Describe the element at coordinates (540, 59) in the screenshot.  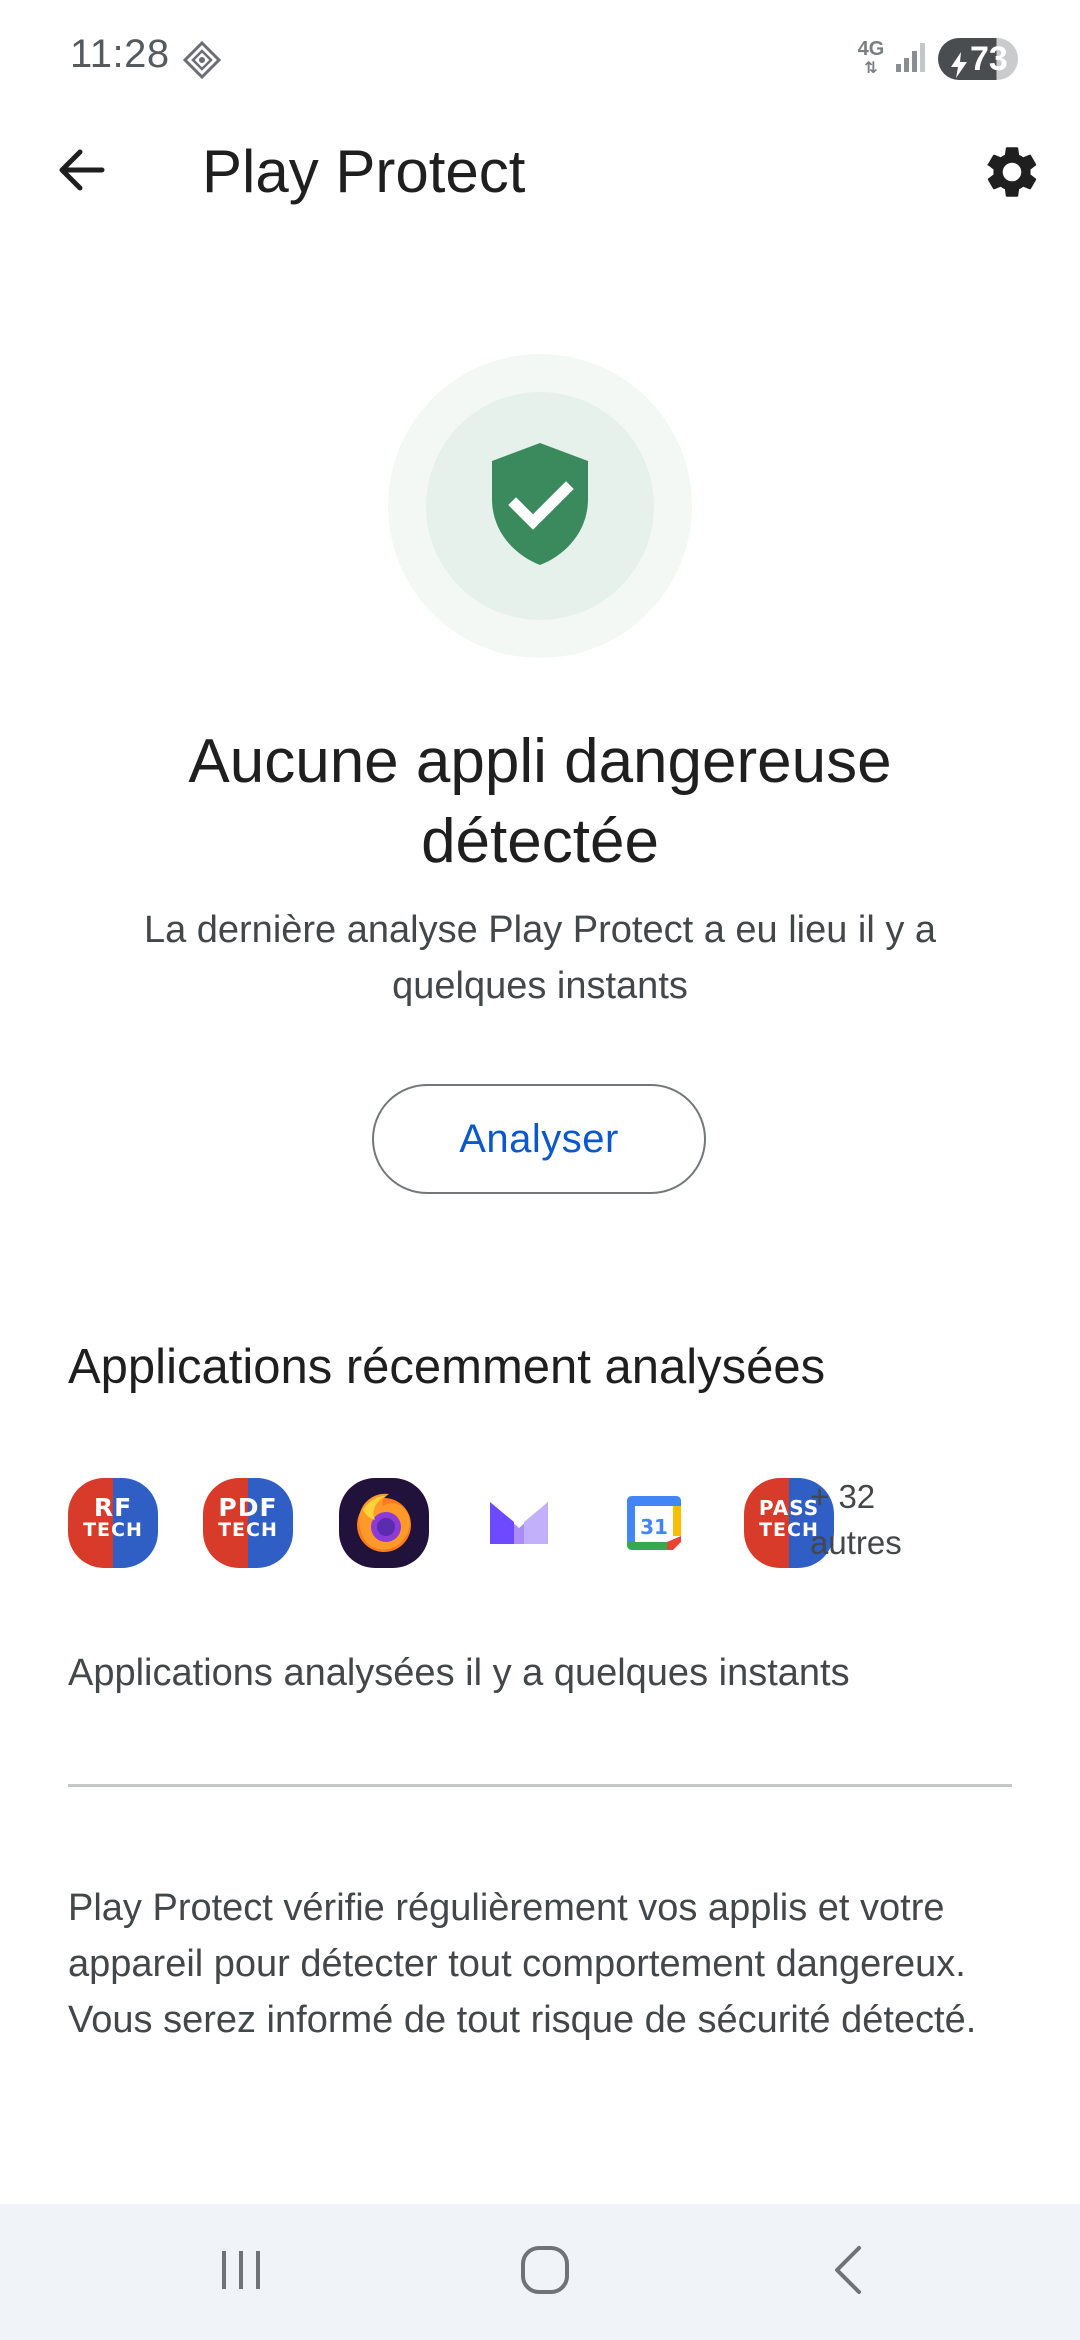
I see `status-bar: 11:28 4G ⇅ 73` at that location.